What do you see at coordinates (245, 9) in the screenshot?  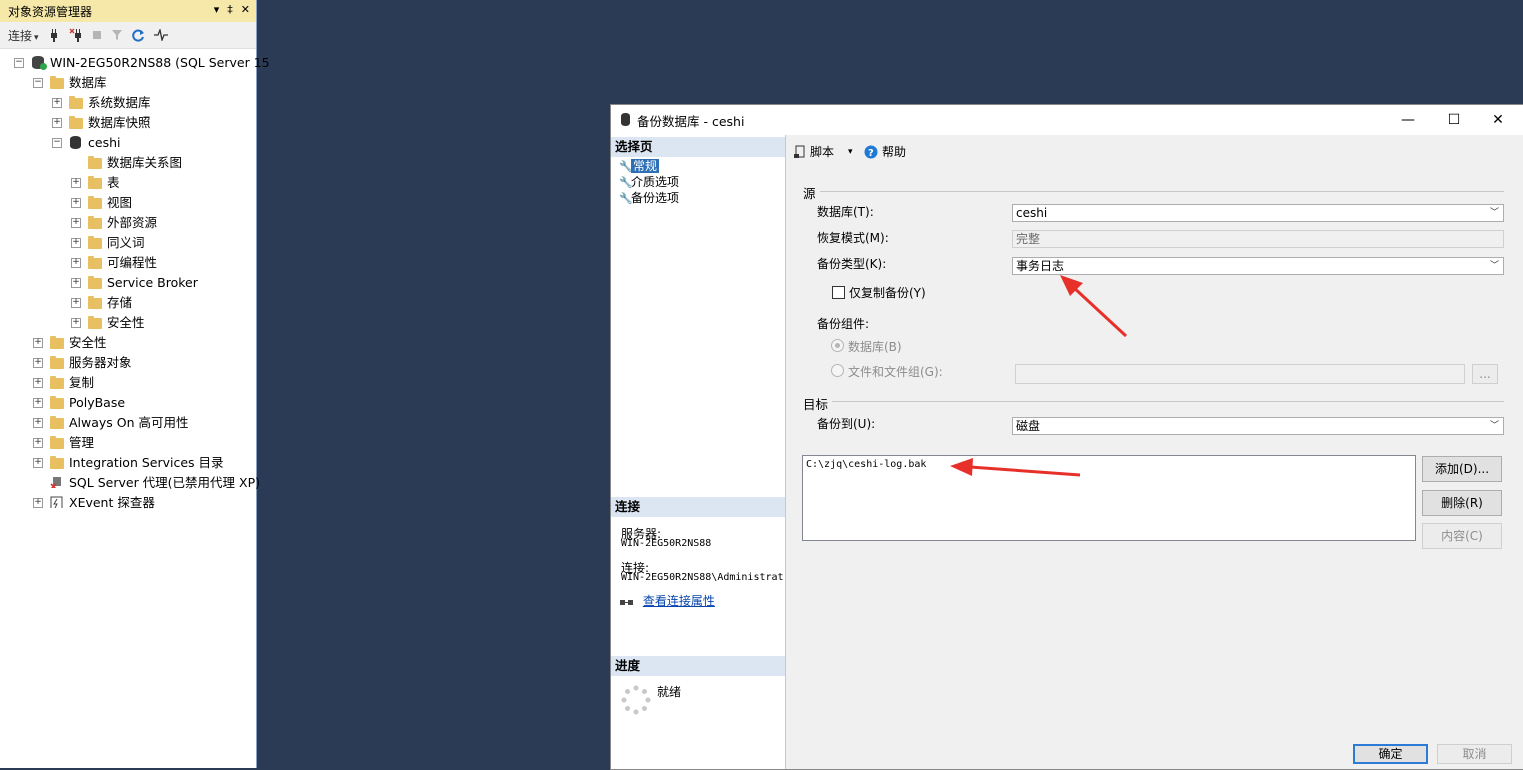 I see `close-icon: ✕` at bounding box center [245, 9].